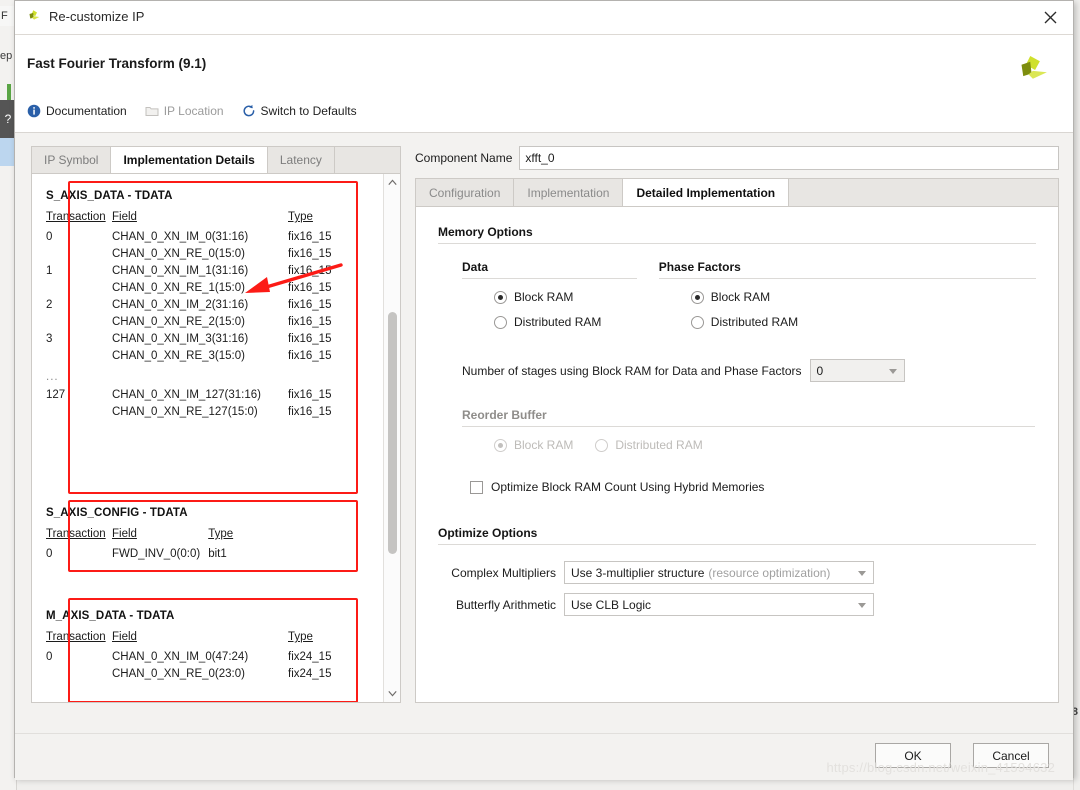 Image resolution: width=1080 pixels, height=790 pixels. I want to click on cell-transaction: 2, so click(49, 305).